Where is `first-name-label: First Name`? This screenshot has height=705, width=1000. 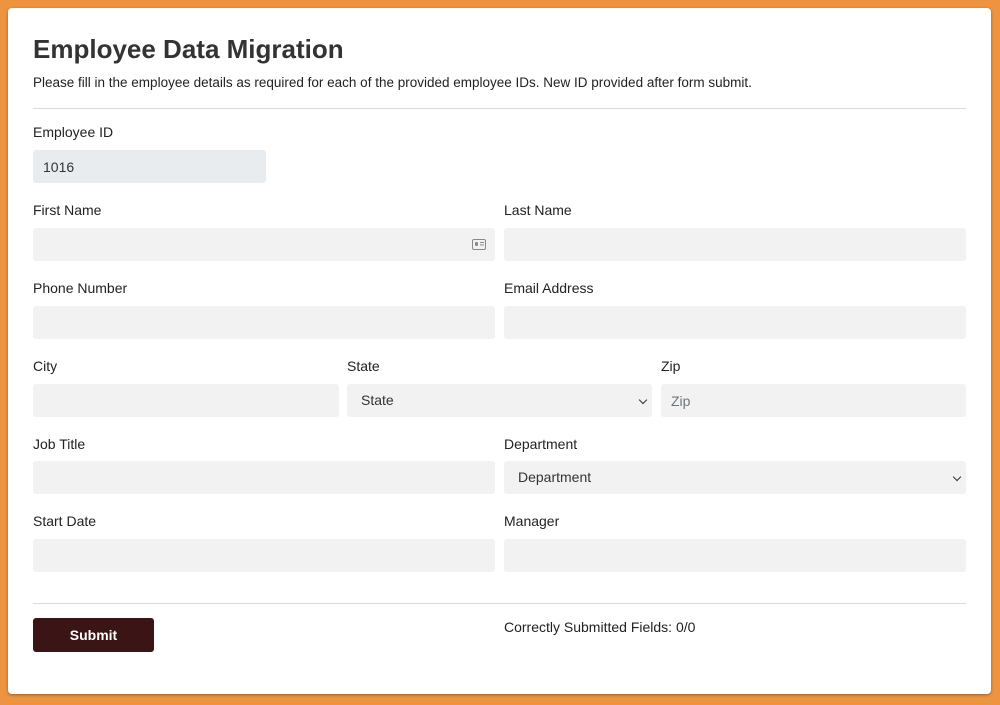
first-name-label: First Name is located at coordinates (67, 210).